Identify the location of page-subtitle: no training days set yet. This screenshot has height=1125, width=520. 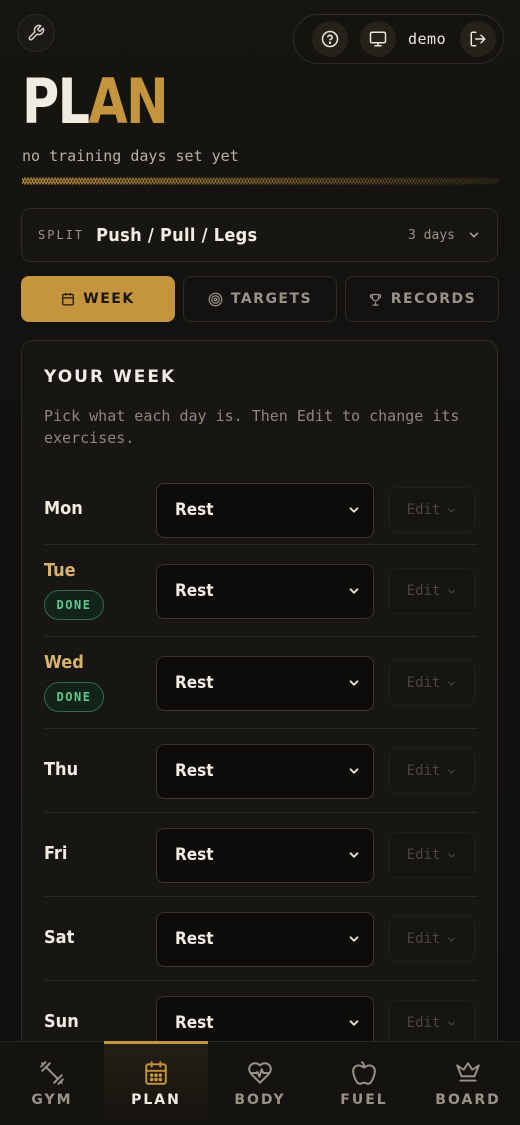
(130, 156).